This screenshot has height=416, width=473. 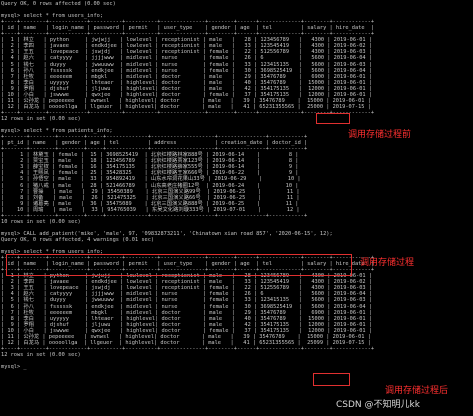 What do you see at coordinates (331, 379) in the screenshot?
I see `highlight-box-salary-after` at bounding box center [331, 379].